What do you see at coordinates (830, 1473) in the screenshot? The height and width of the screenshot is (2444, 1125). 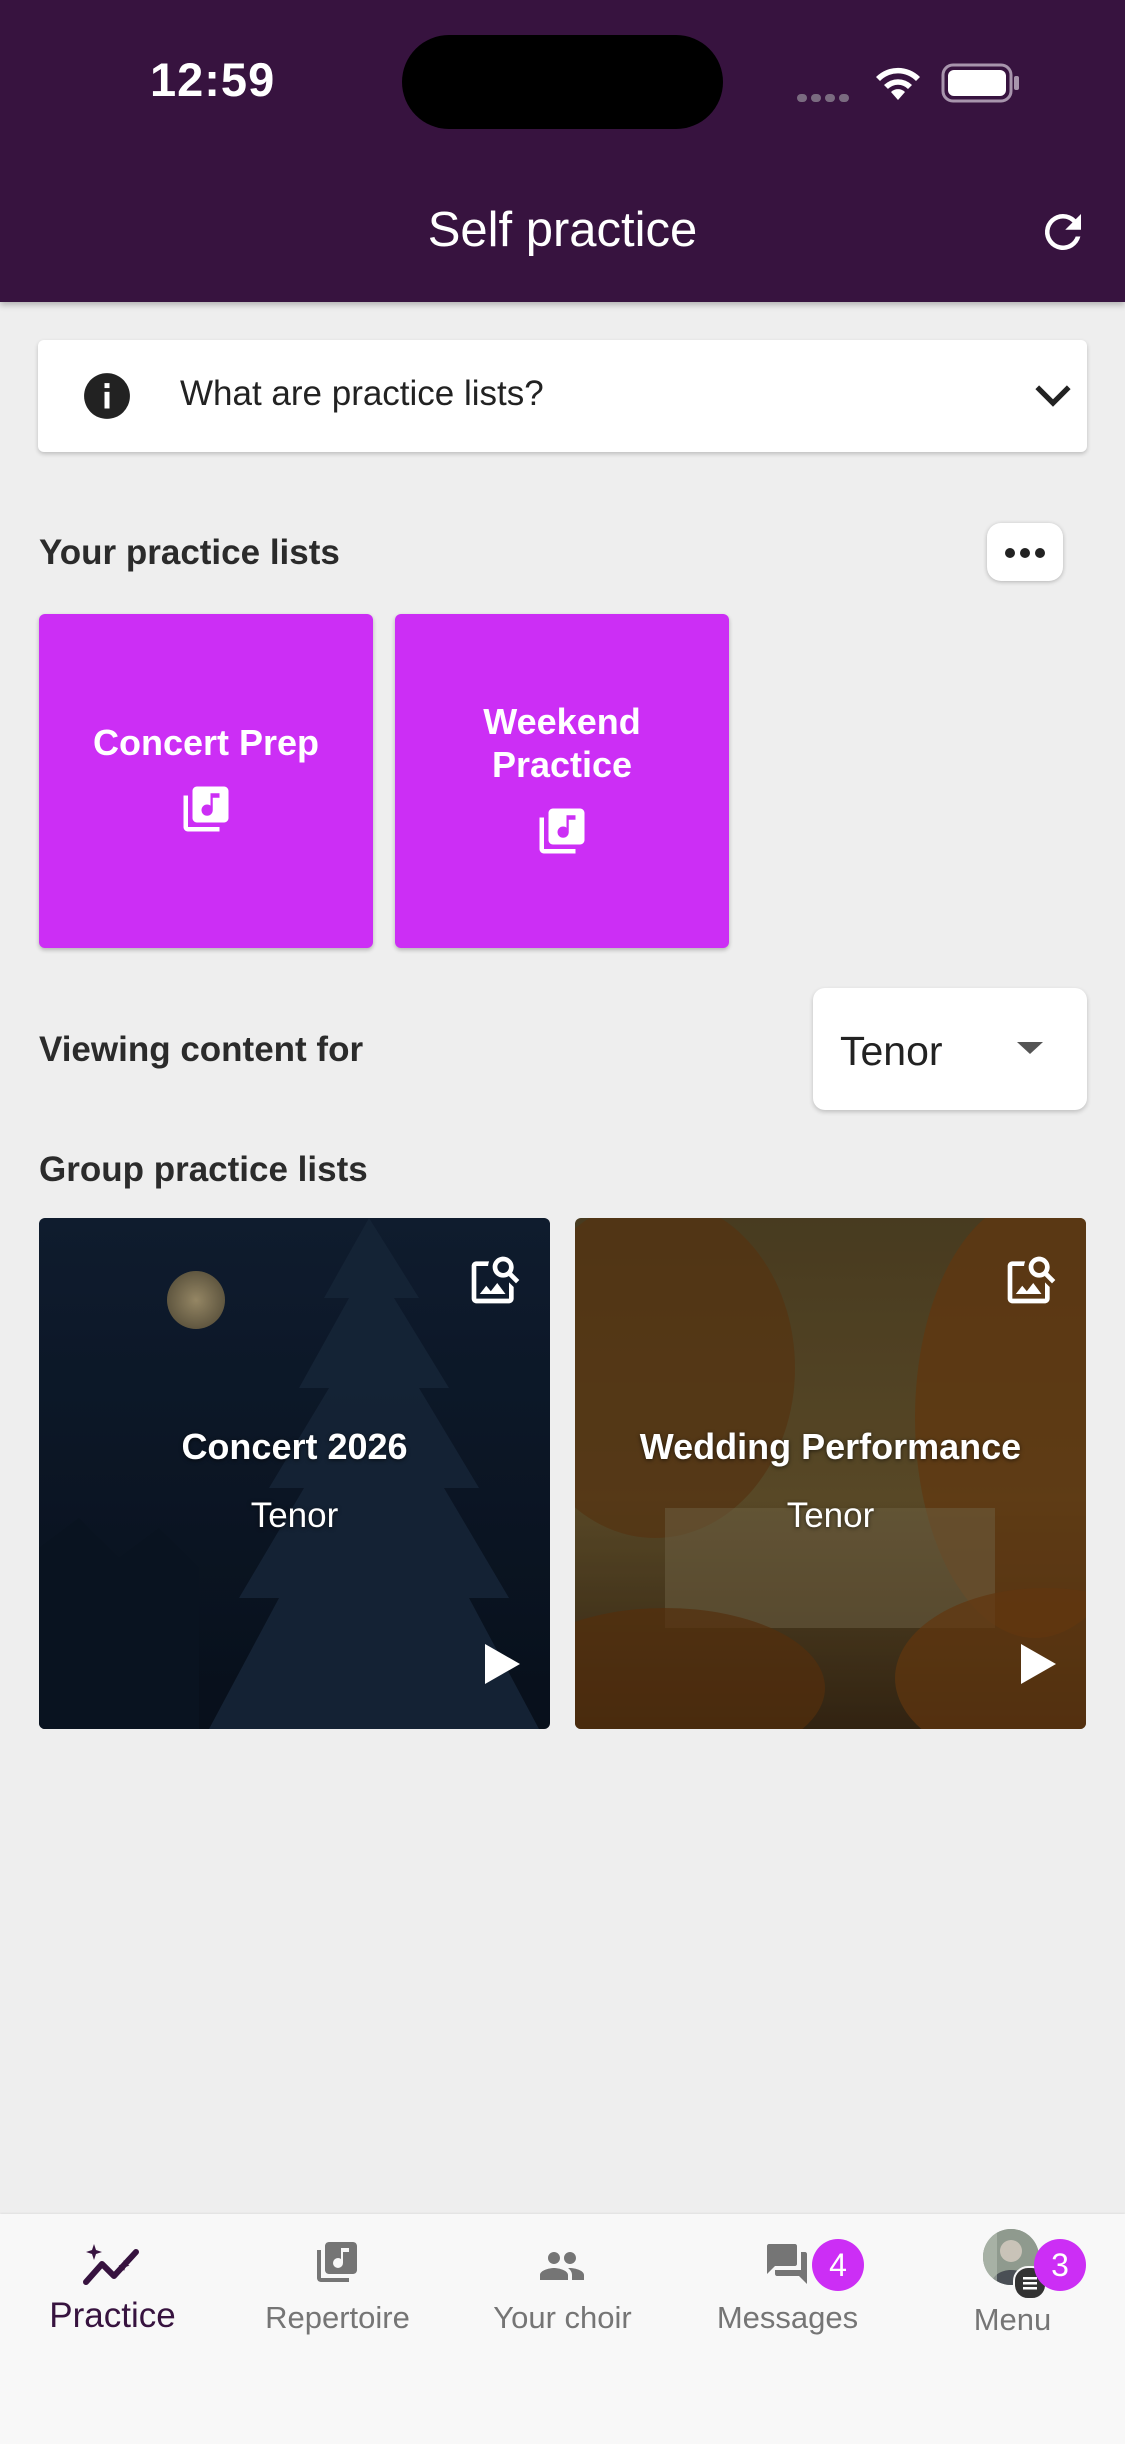 I see `group-practice-list-card: Wedding Performance Tenor` at bounding box center [830, 1473].